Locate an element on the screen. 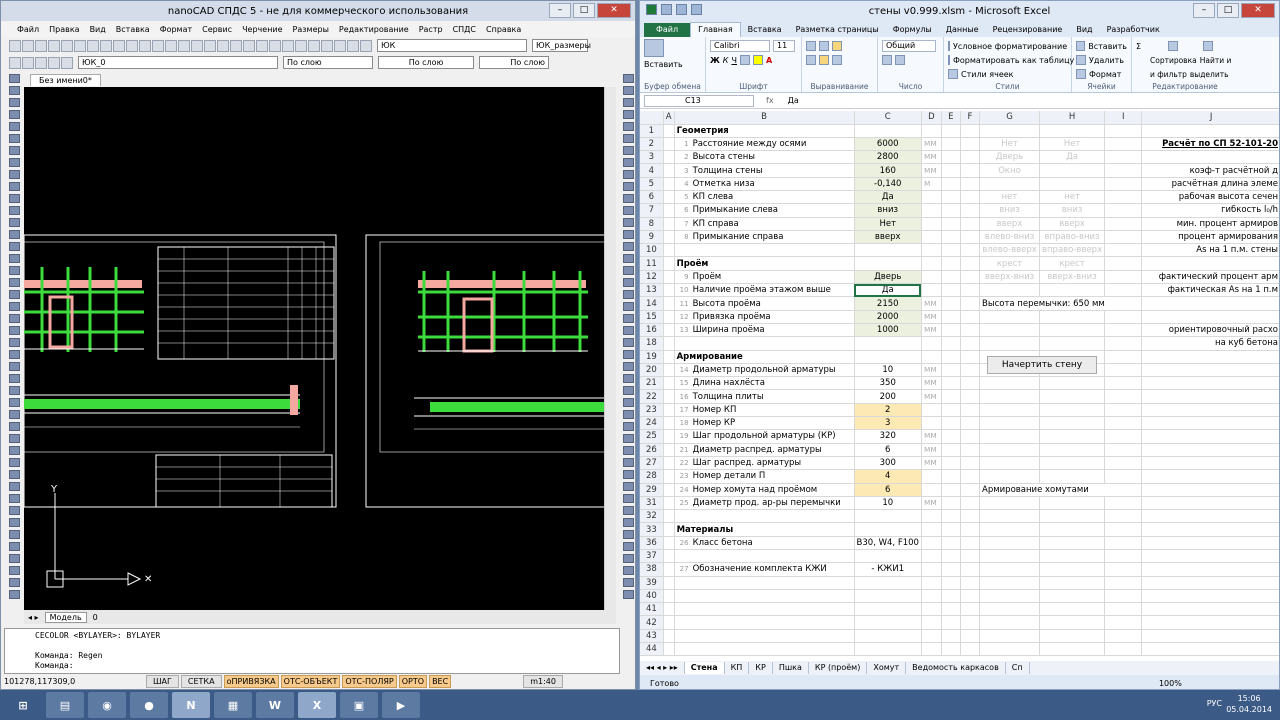  cell-c: -0,140 is located at coordinates (888, 184).